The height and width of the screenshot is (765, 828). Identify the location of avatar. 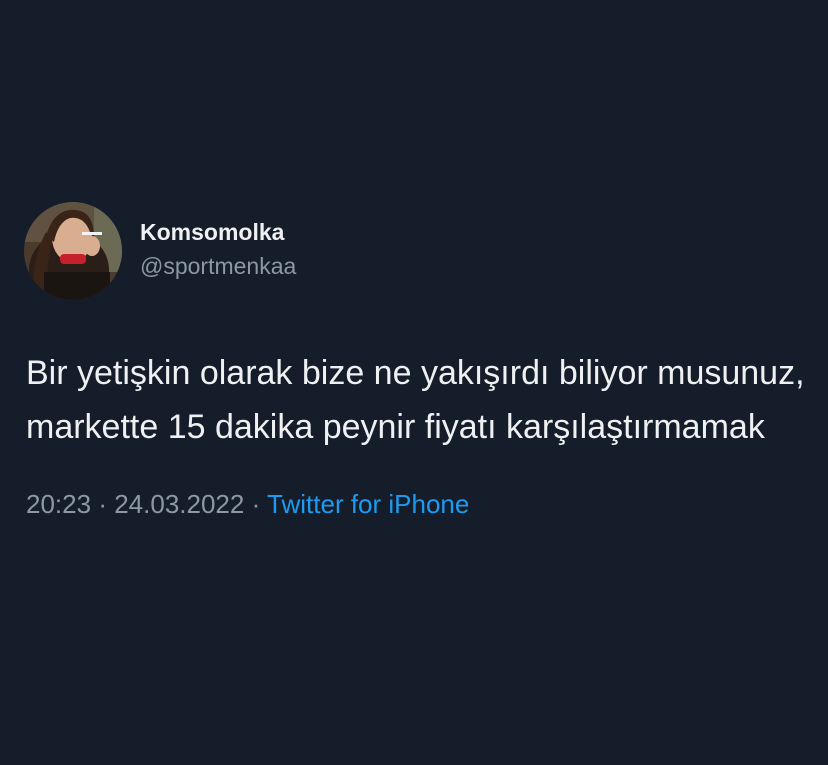
(73, 251).